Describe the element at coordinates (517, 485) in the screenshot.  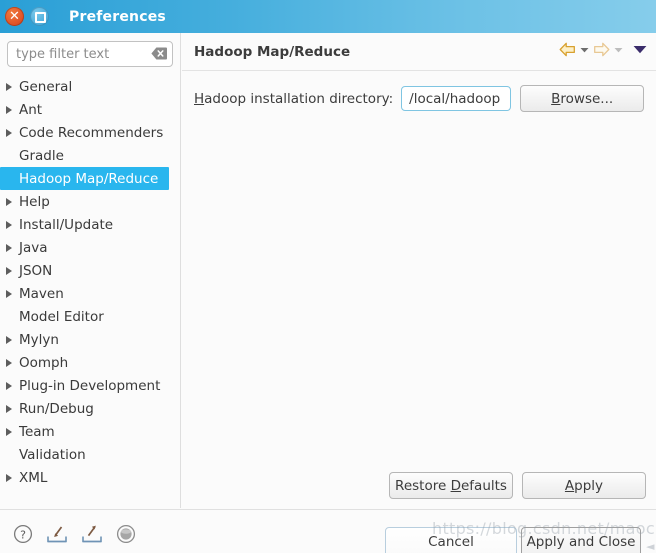
I see `page-buttons: Restore Defaults Apply` at that location.